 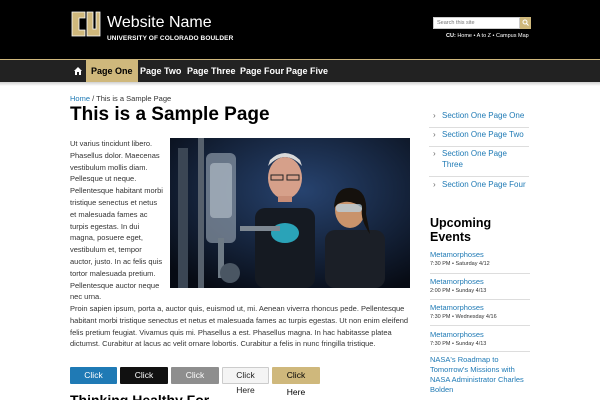 What do you see at coordinates (134, 98) in the screenshot?
I see `breadcrumb-current: This is a Sample Page` at bounding box center [134, 98].